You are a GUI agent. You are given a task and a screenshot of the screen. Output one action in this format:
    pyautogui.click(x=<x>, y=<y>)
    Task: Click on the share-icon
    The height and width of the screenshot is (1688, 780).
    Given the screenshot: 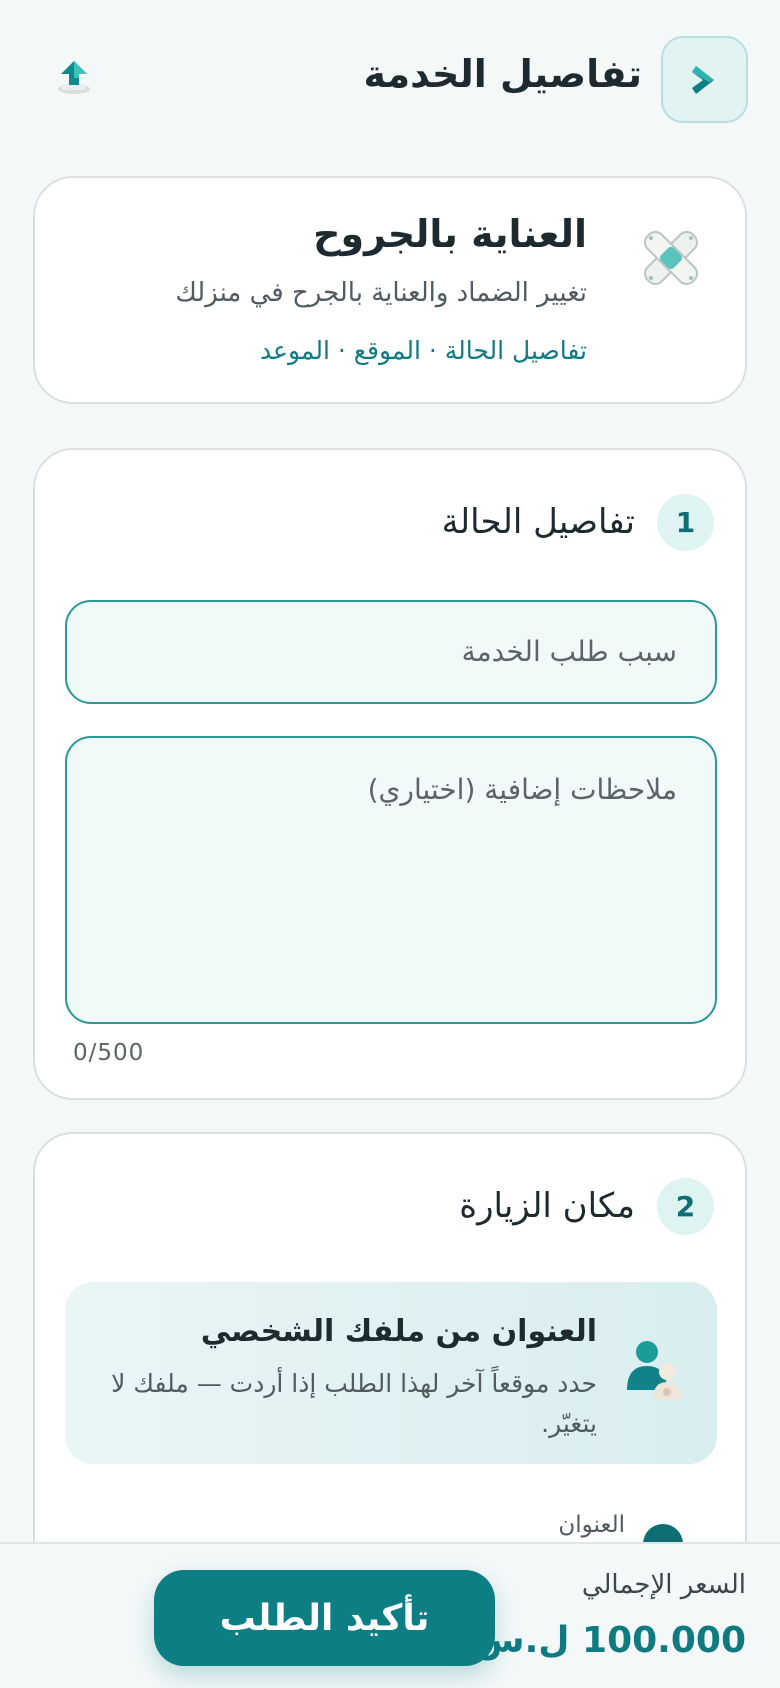 What is the action you would take?
    pyautogui.click(x=74, y=78)
    